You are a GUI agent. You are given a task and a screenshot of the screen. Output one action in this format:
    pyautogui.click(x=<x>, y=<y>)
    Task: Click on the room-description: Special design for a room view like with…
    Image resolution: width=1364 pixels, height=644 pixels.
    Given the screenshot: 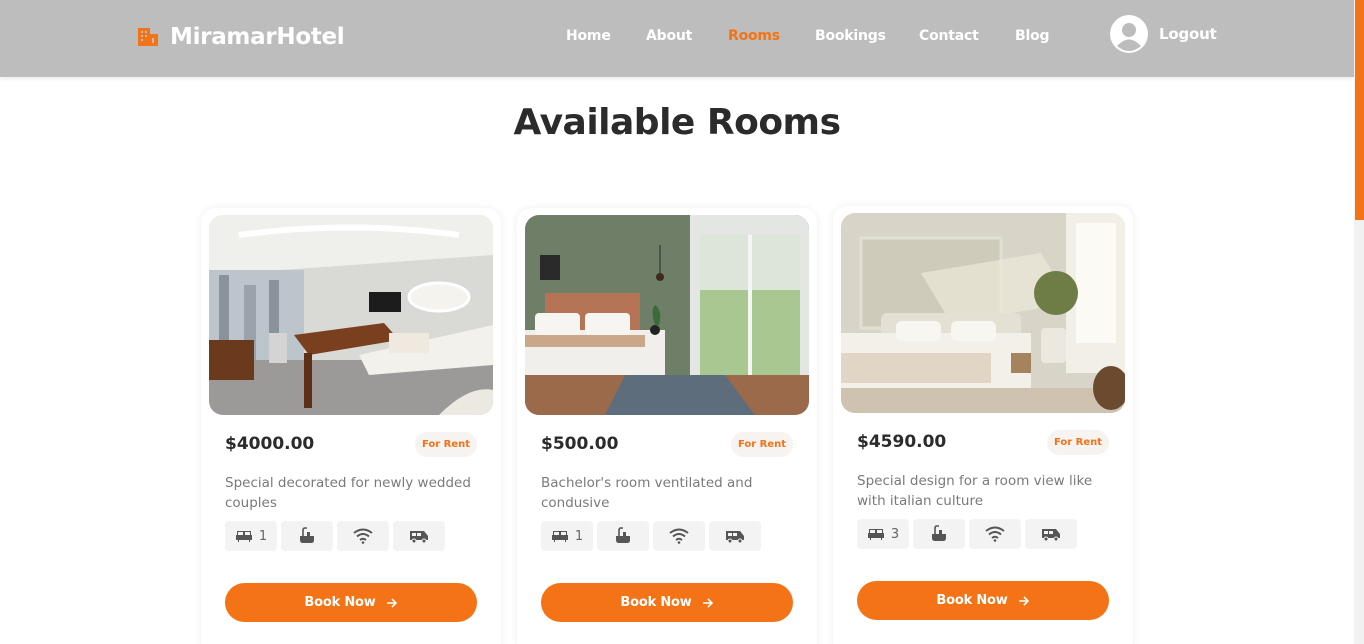 What is the action you would take?
    pyautogui.click(x=975, y=491)
    